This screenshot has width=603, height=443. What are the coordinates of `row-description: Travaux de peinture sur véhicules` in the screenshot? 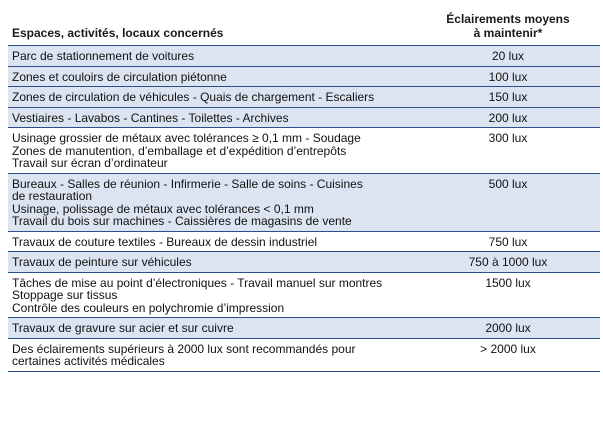 It's located at (212, 261).